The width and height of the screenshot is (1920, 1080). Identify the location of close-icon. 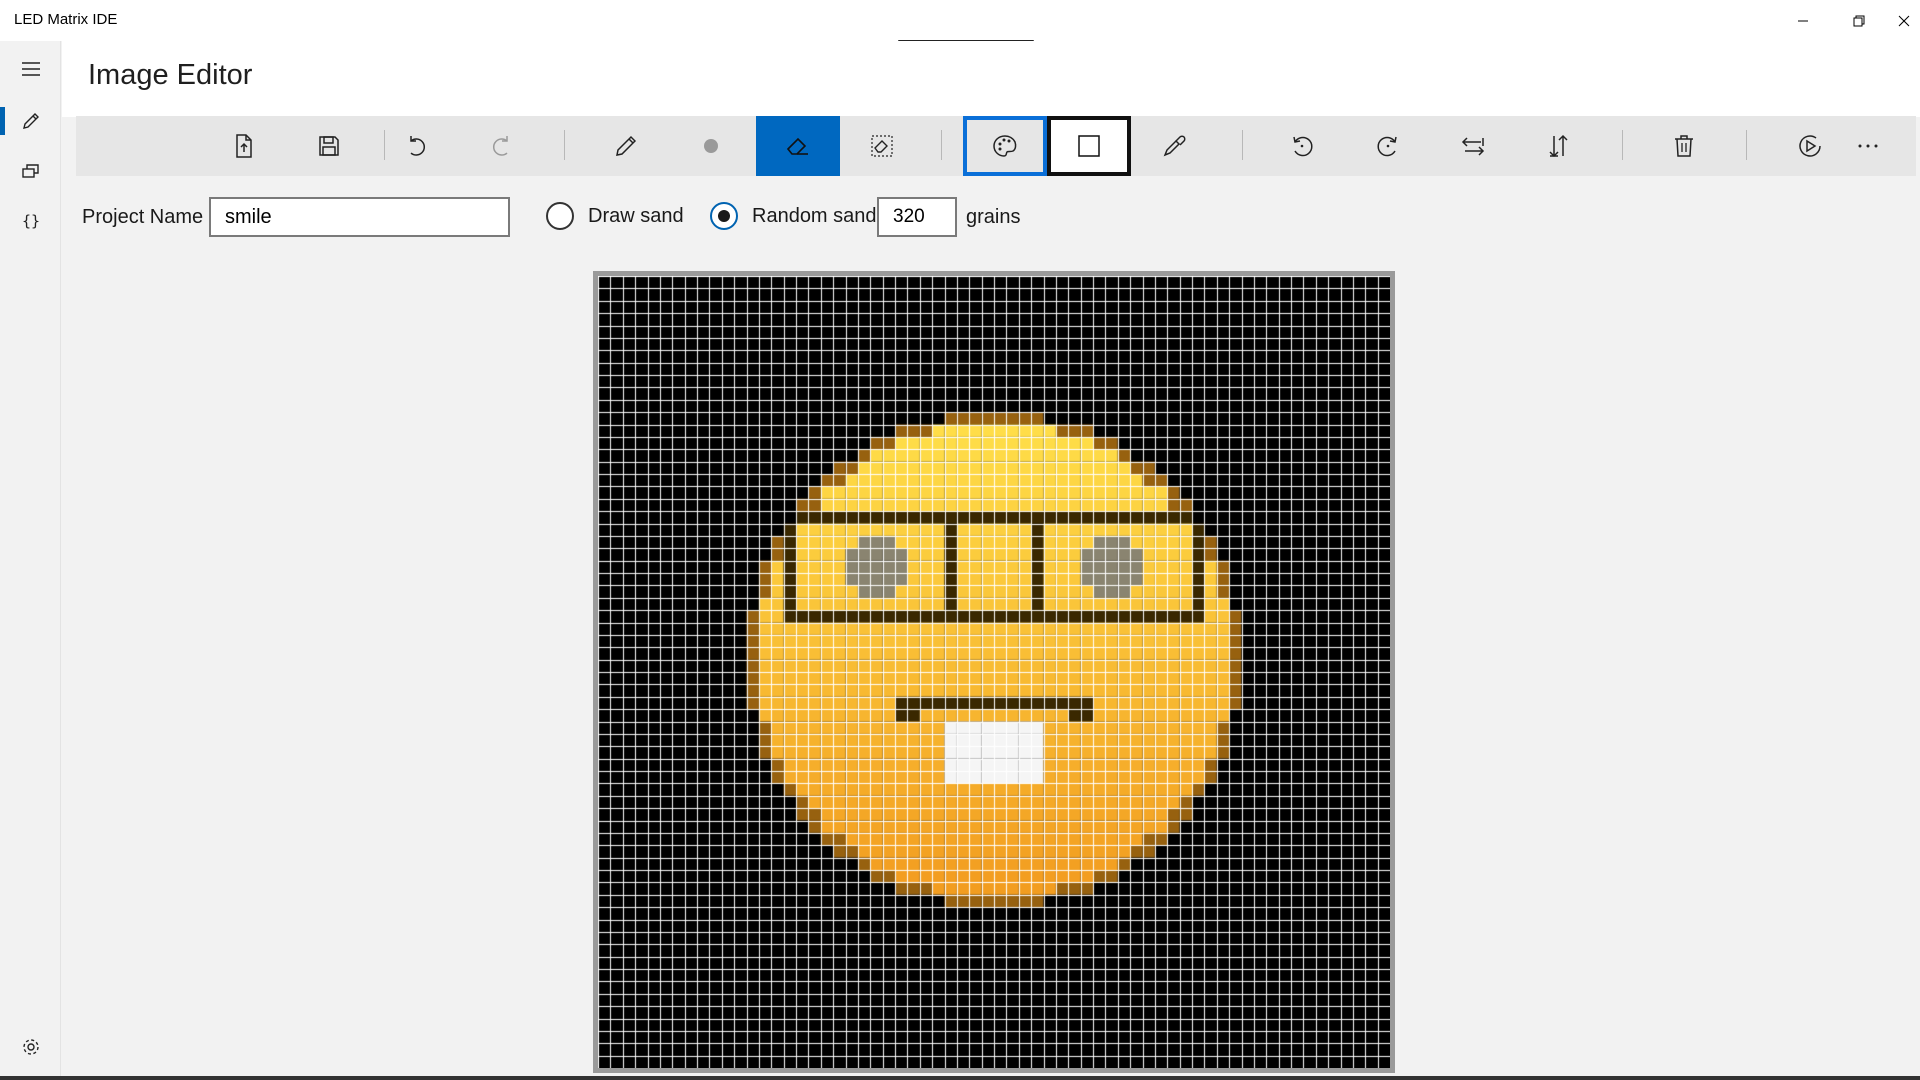
(1903, 20).